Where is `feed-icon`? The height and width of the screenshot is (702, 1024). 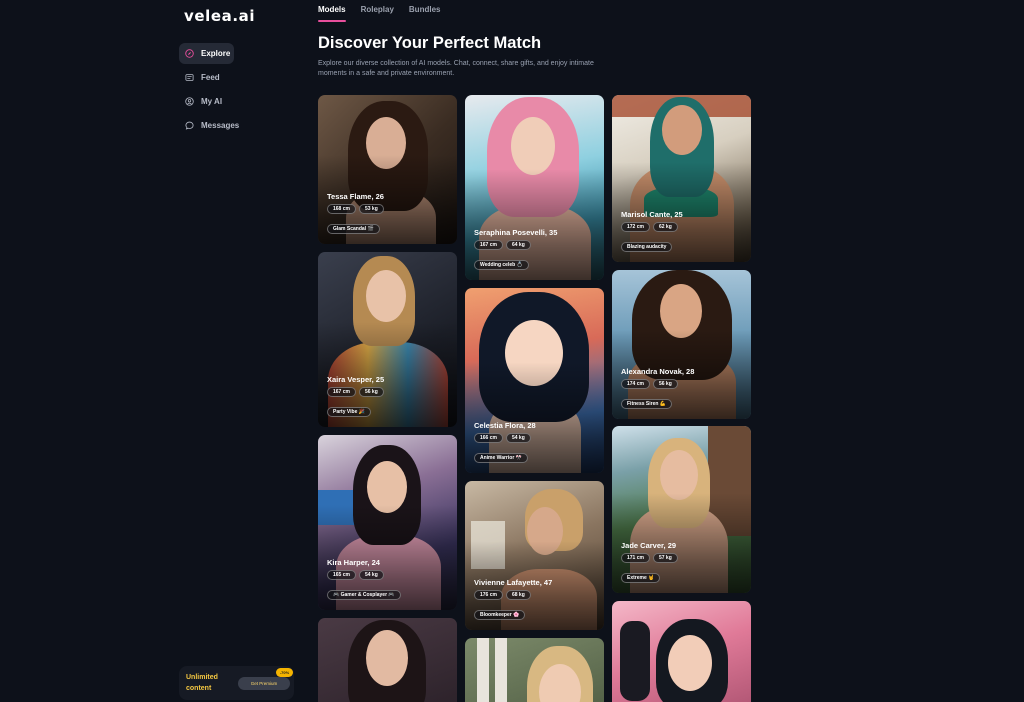 feed-icon is located at coordinates (189, 77).